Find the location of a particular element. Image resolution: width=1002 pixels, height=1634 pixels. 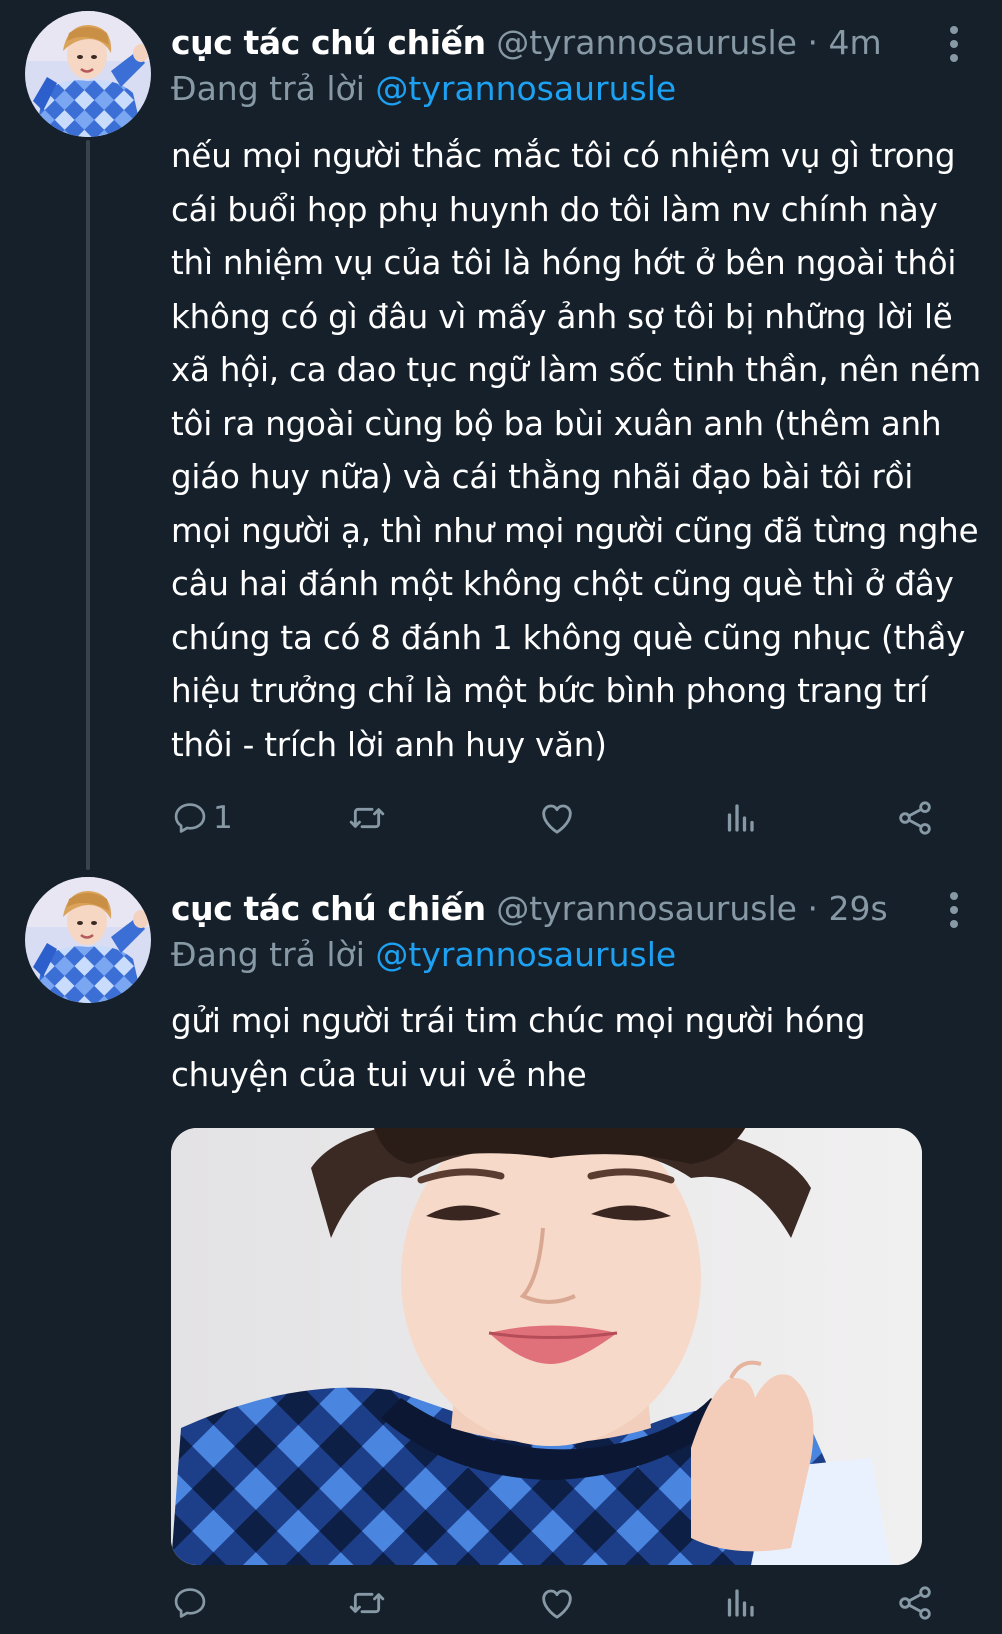

reply-button: 1 is located at coordinates (202, 818).